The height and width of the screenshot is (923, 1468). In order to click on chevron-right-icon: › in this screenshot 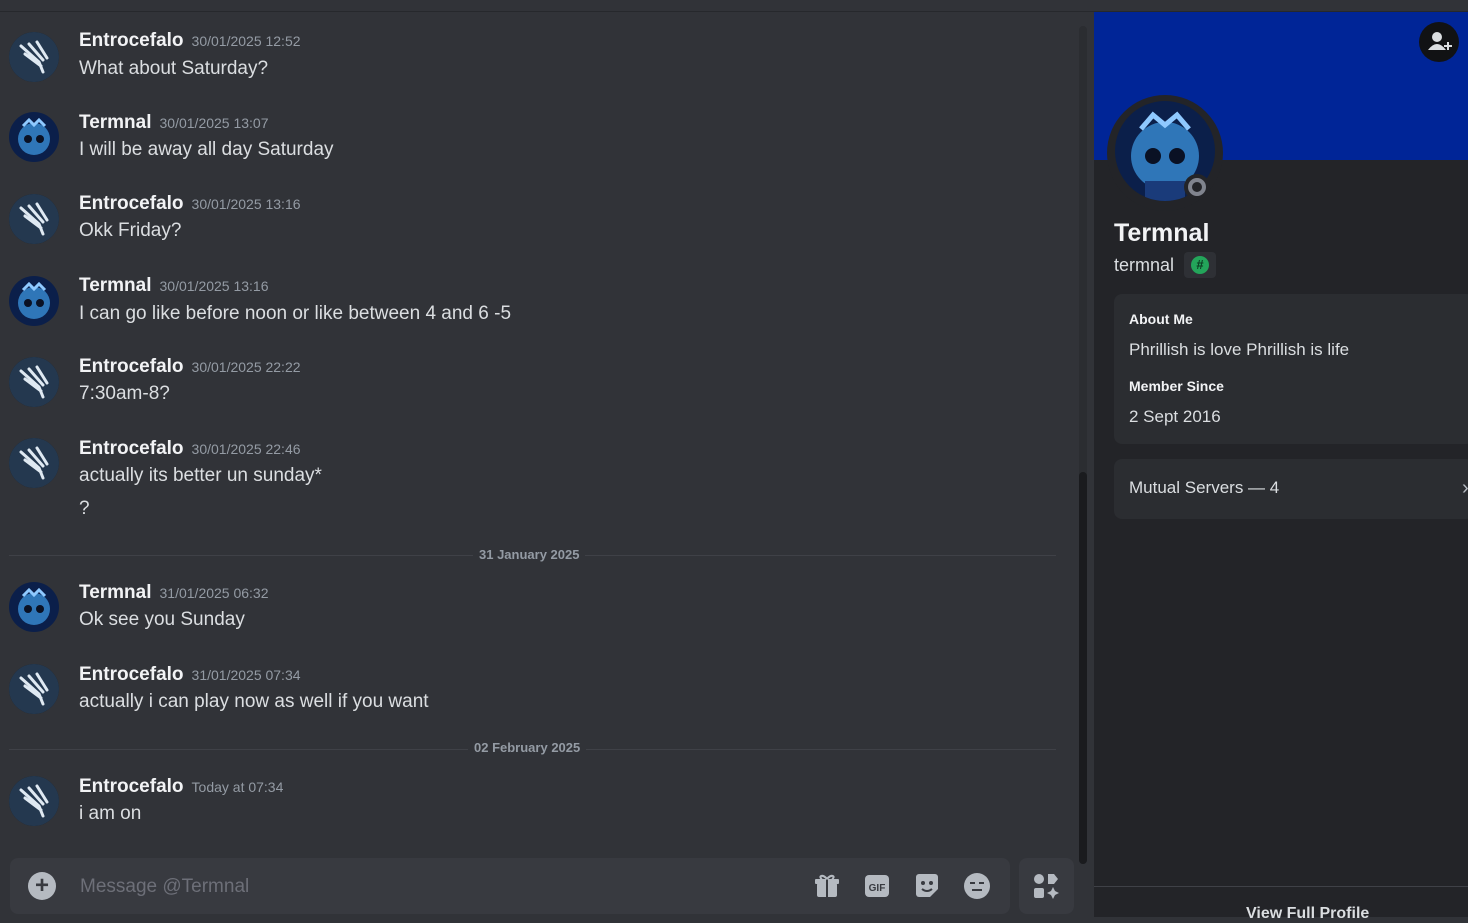, I will do `click(1465, 488)`.